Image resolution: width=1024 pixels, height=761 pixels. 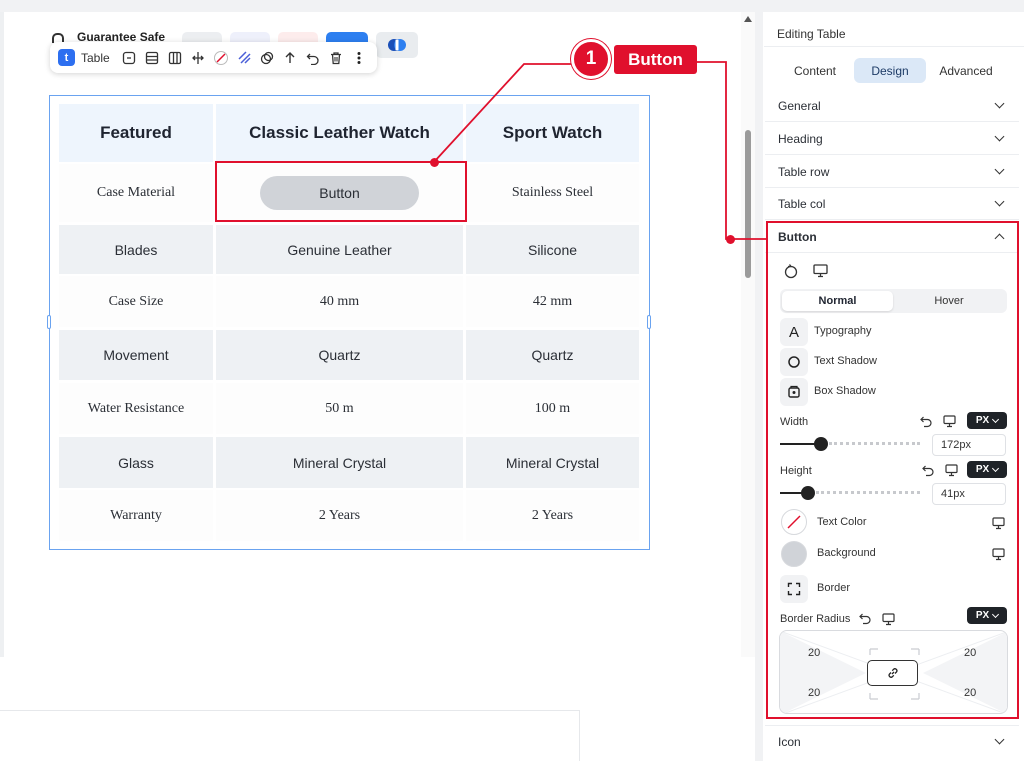 I want to click on annotation-connectors, so click(x=599, y=150).